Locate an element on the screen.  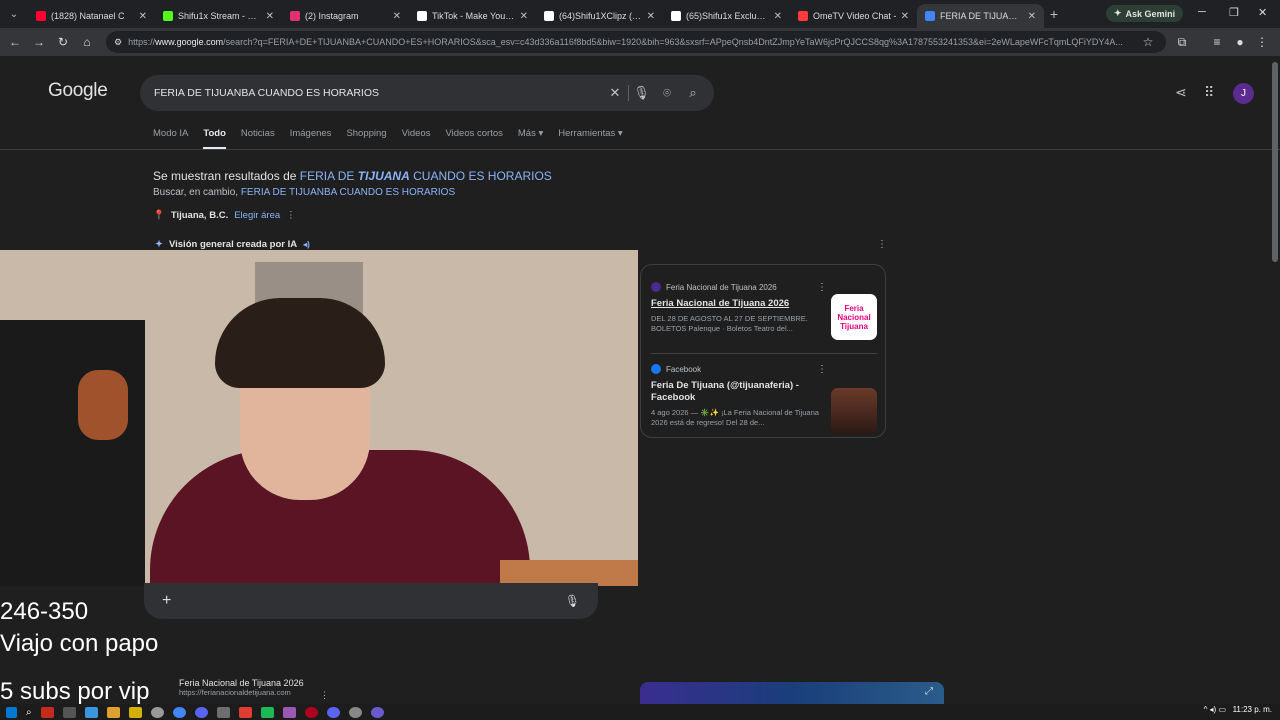
discord-icon is located at coordinates (201, 712).